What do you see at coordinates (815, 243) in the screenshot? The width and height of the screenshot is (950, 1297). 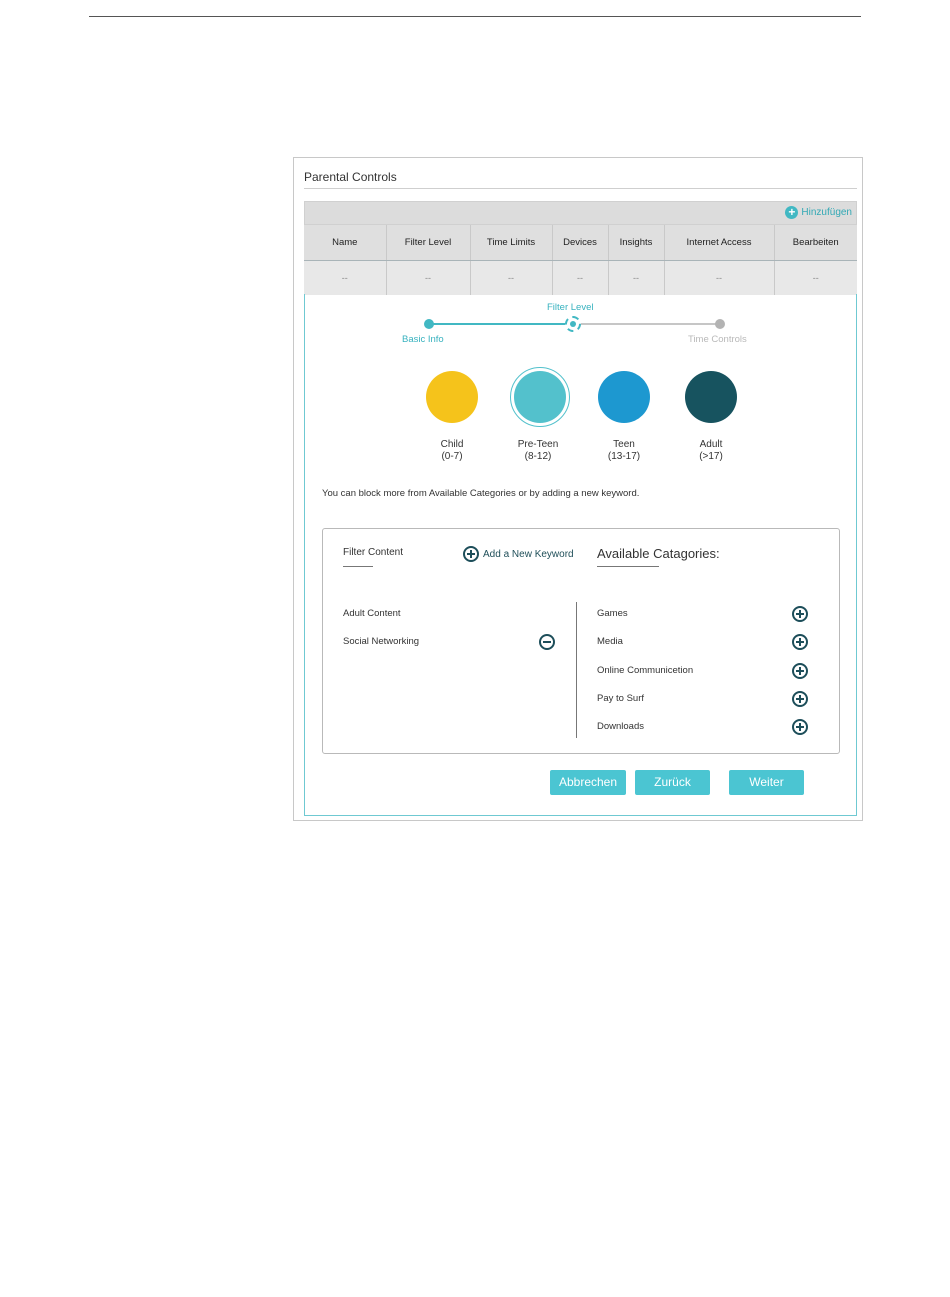 I see `column-header-edit: Bearbeiten` at bounding box center [815, 243].